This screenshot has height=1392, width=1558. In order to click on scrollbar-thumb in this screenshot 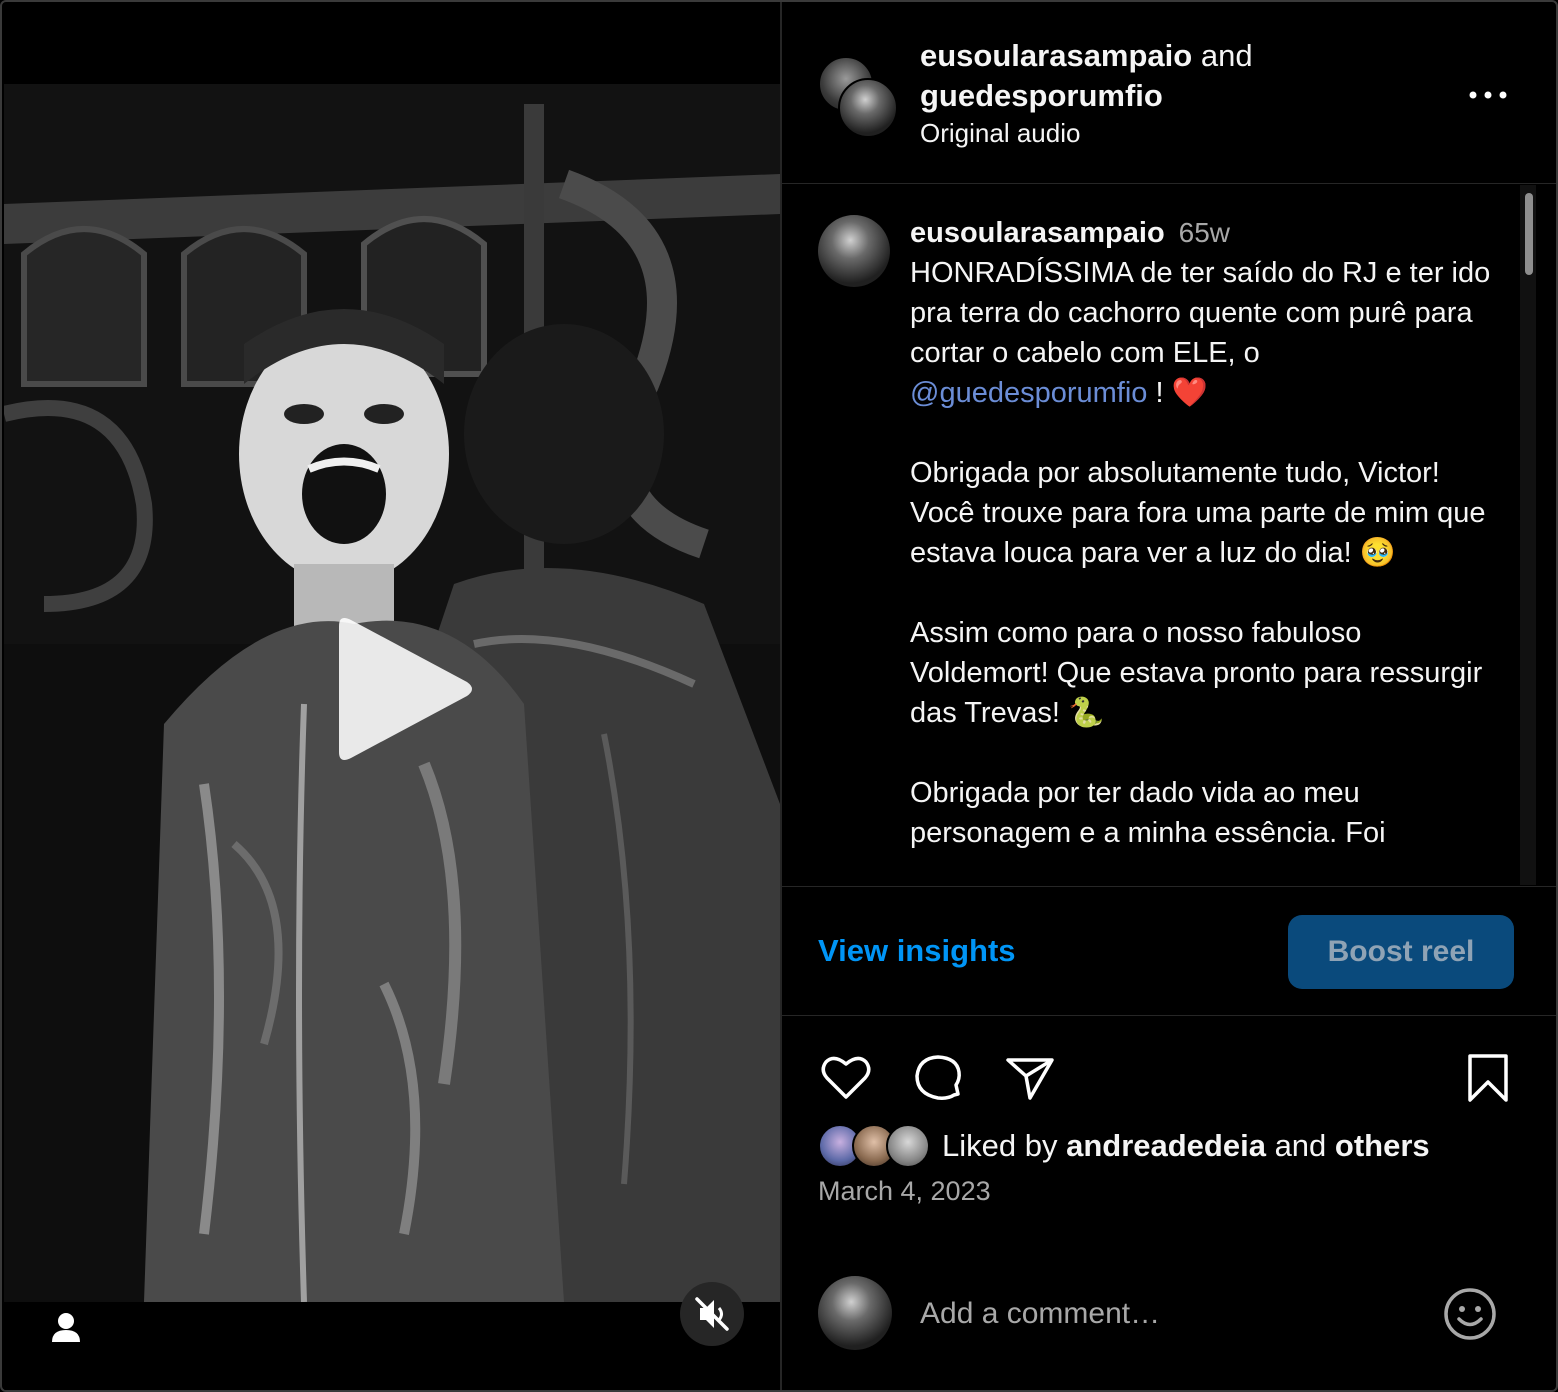, I will do `click(1529, 234)`.